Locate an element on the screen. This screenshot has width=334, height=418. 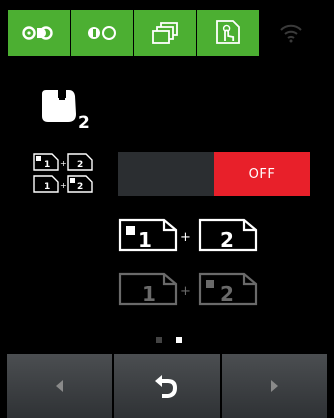
left-arrow-icon is located at coordinates (59, 386).